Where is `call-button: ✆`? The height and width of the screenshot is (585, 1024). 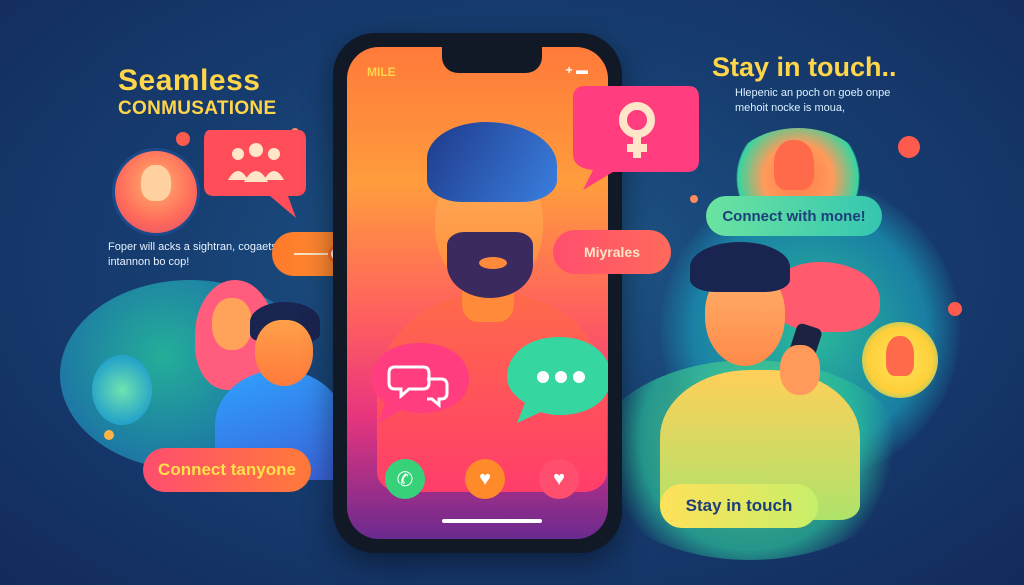
call-button: ✆ is located at coordinates (405, 479).